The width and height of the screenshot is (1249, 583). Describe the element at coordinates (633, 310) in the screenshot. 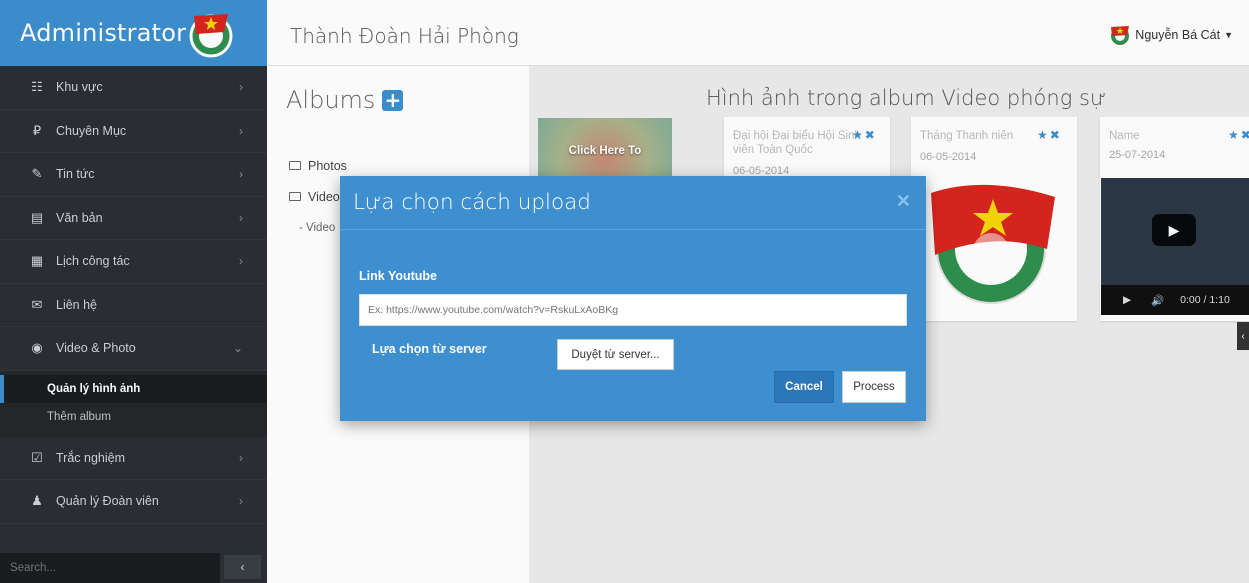

I see `youtube-link-input` at that location.